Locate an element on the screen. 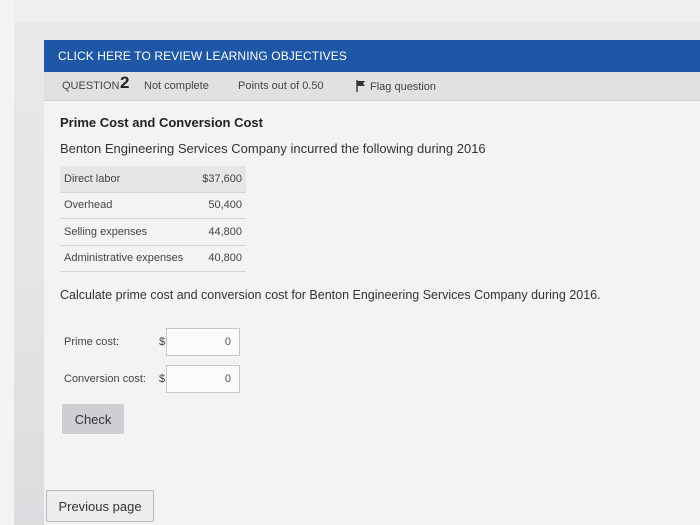 The width and height of the screenshot is (700, 525). flag-question-label: Flag question is located at coordinates (403, 87).